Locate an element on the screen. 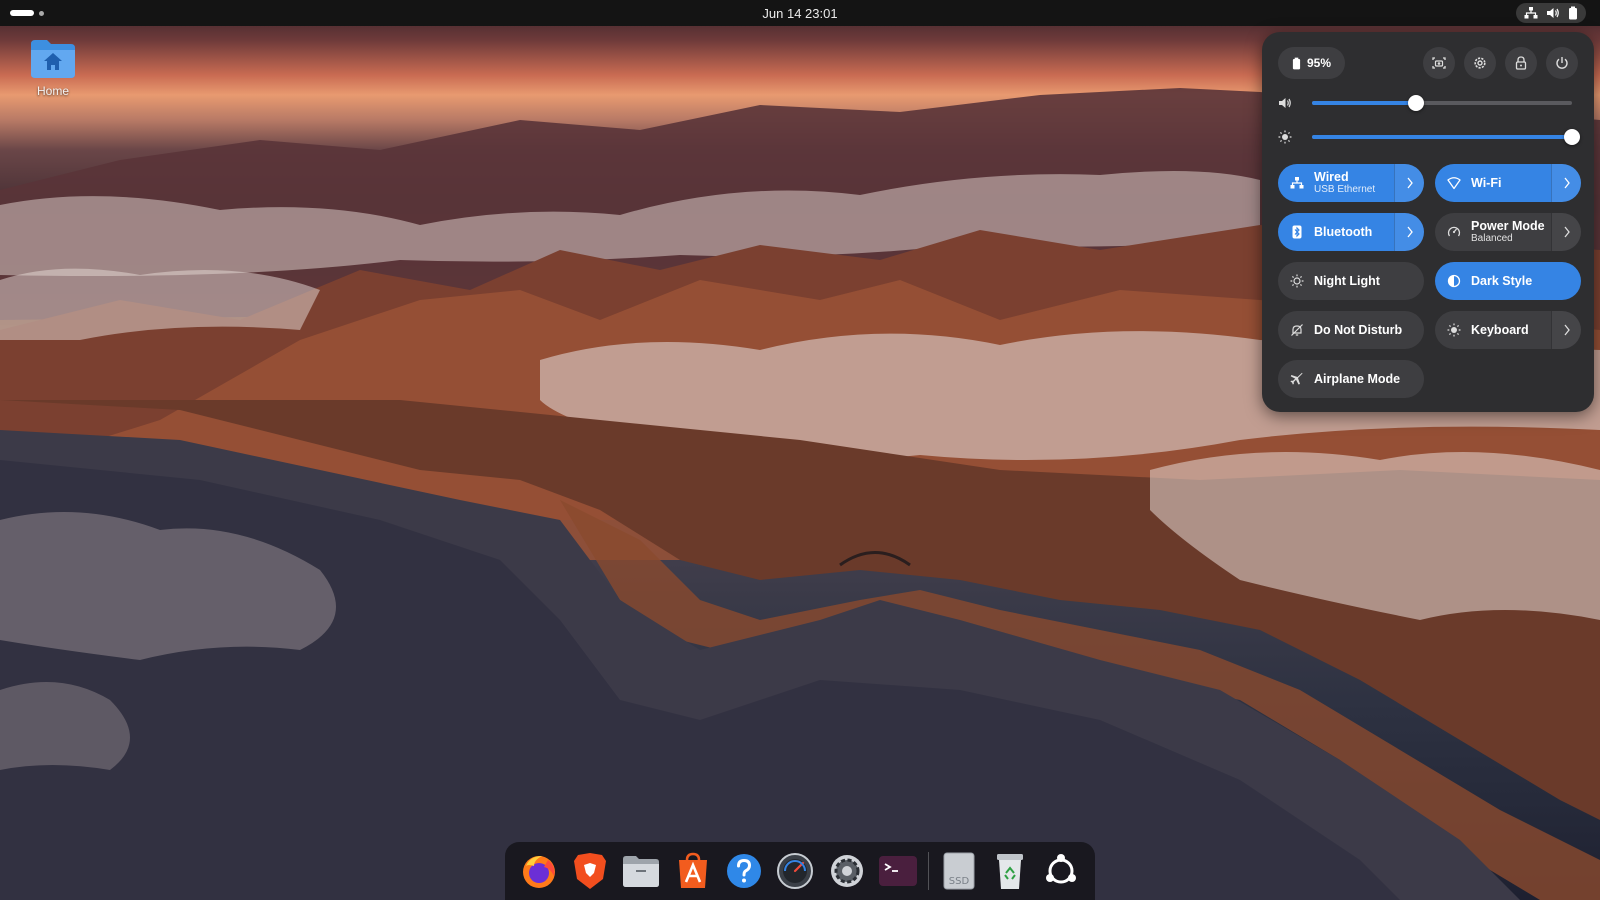  dock-separator is located at coordinates (928, 871).